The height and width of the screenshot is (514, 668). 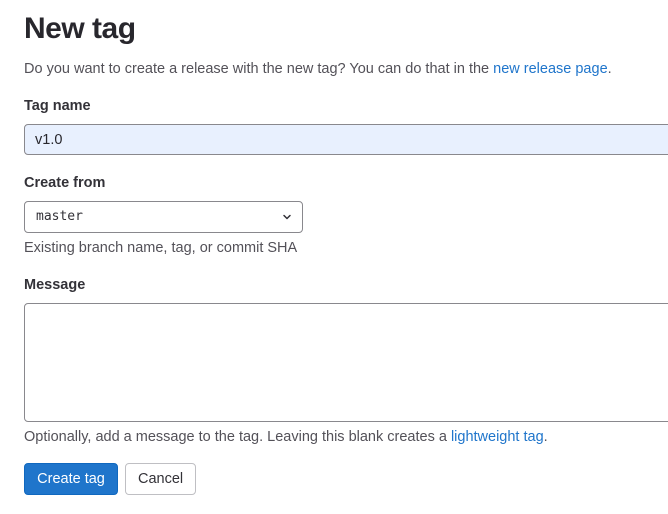 I want to click on create-tag-button: Create tag, so click(x=71, y=479).